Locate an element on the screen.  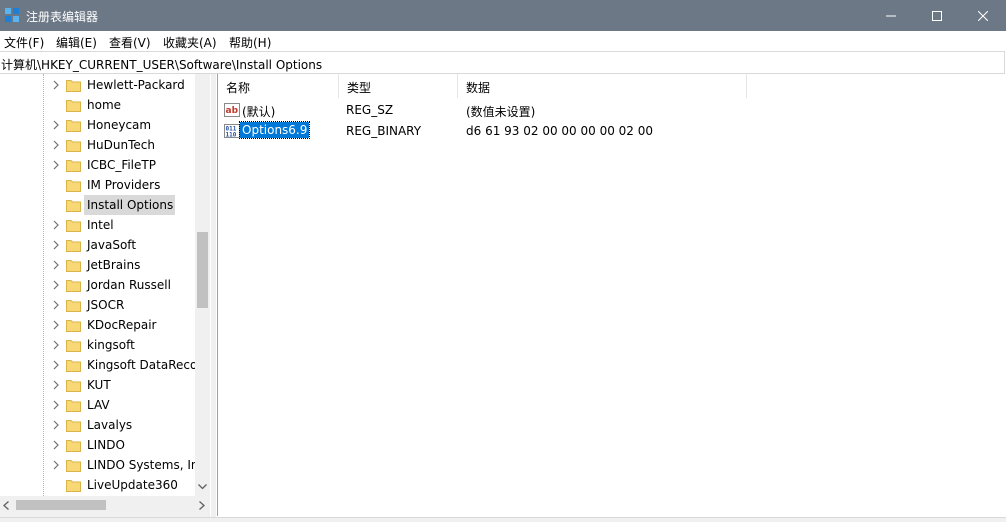
scroll-down-icon is located at coordinates (202, 487).